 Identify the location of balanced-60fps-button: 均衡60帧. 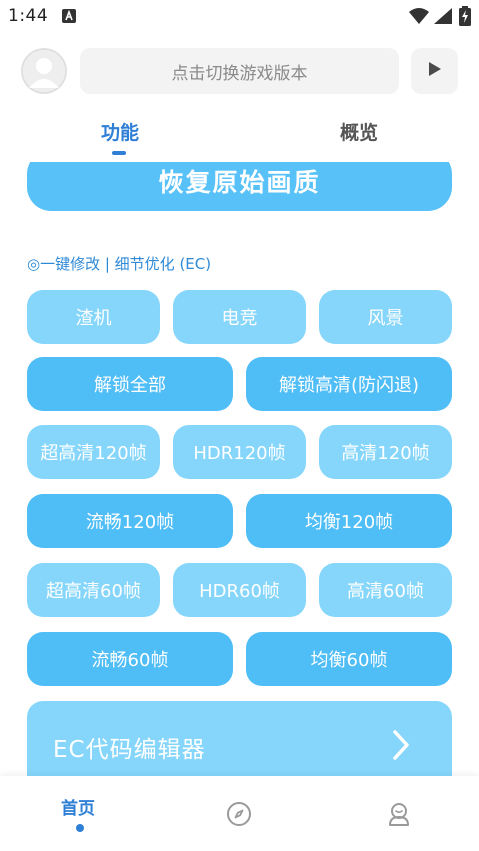
(349, 659).